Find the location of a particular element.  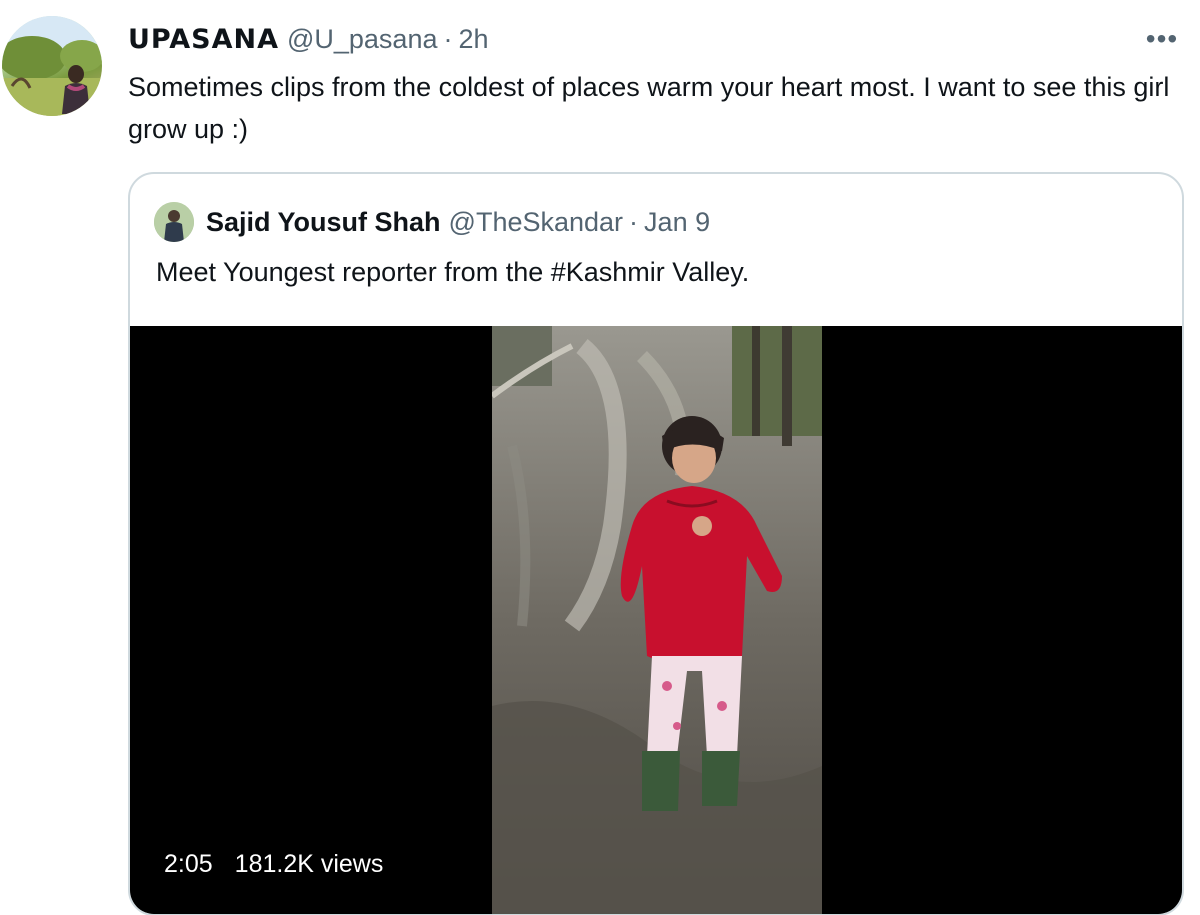

quoted-author-photo is located at coordinates (174, 222).